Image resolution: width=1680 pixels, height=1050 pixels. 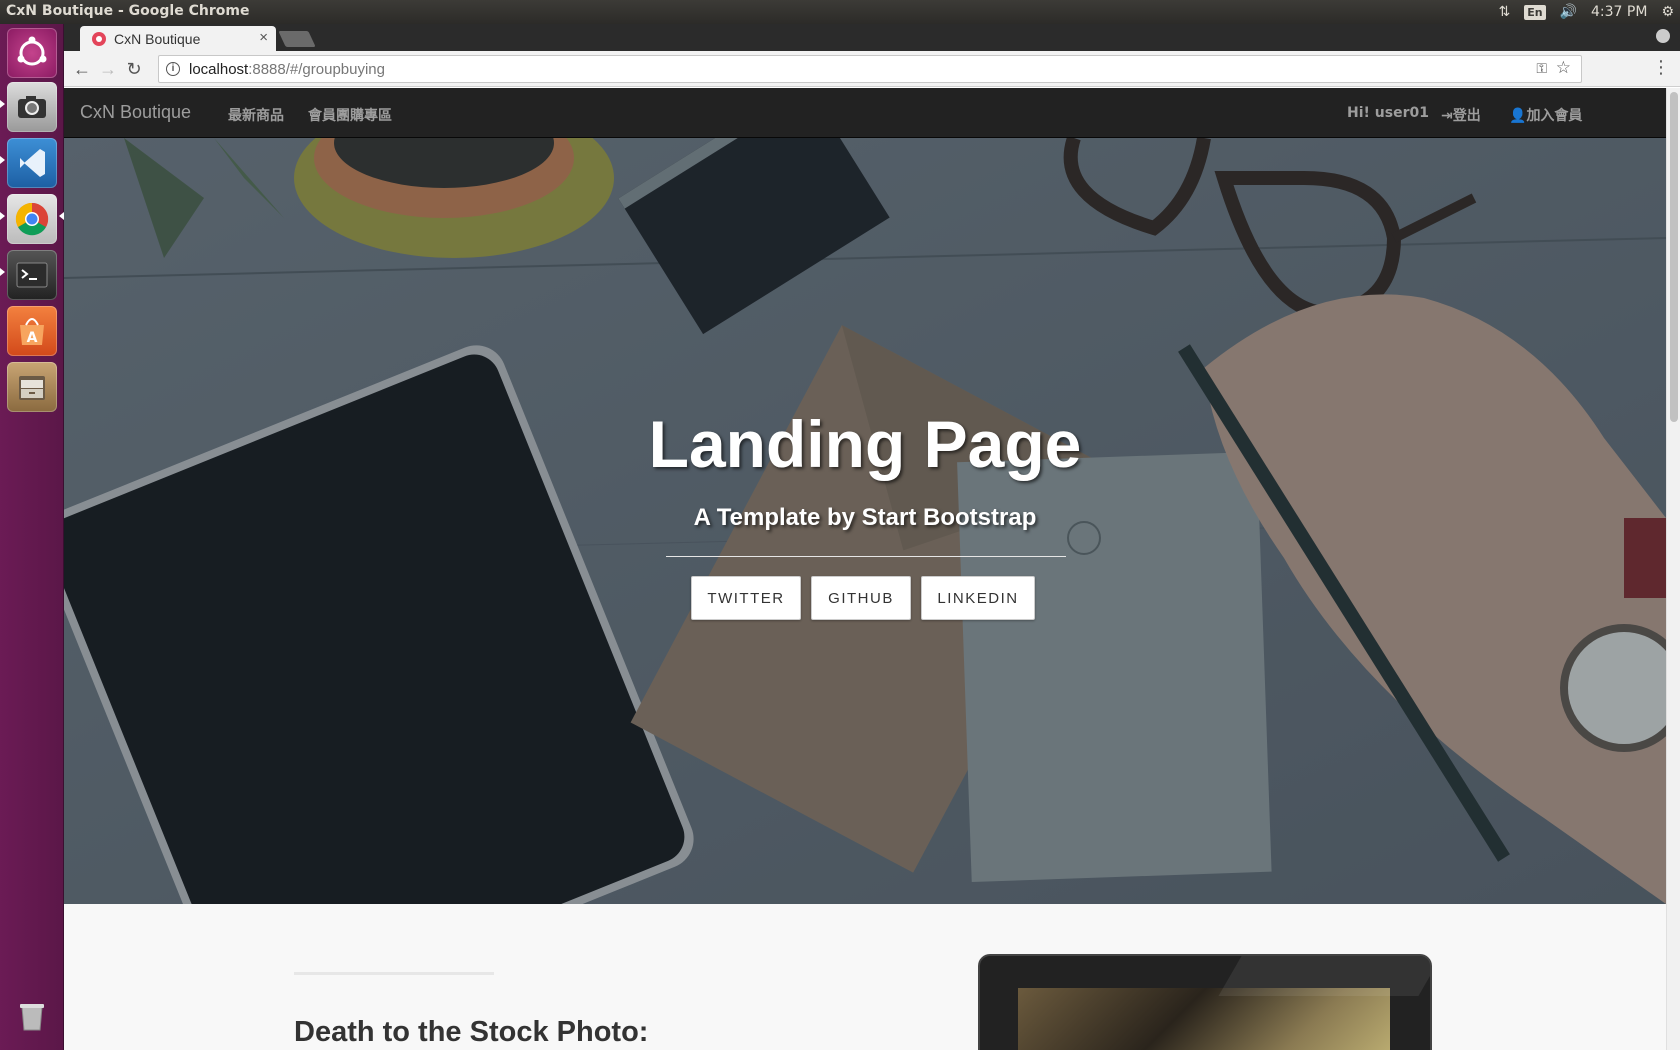 What do you see at coordinates (134, 69) in the screenshot?
I see `reload-icon: ↻` at bounding box center [134, 69].